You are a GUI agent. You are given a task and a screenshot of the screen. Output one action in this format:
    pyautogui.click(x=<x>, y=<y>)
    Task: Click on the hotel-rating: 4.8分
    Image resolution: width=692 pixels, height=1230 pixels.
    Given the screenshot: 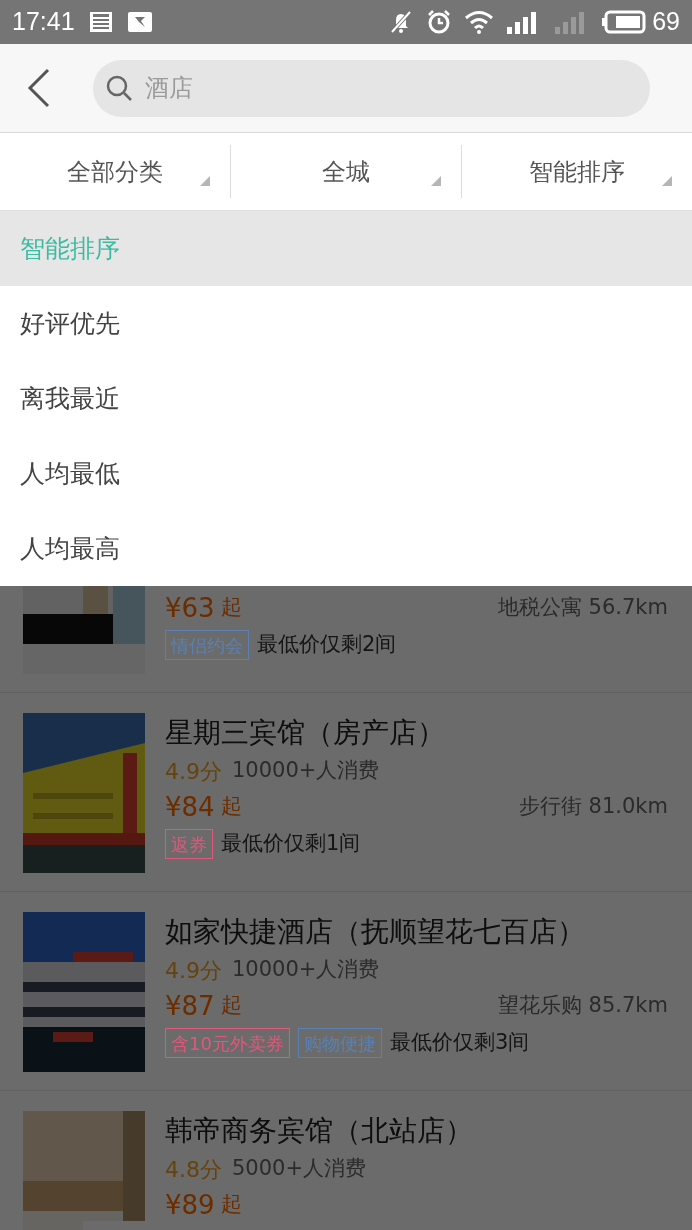 What is the action you would take?
    pyautogui.click(x=193, y=1169)
    